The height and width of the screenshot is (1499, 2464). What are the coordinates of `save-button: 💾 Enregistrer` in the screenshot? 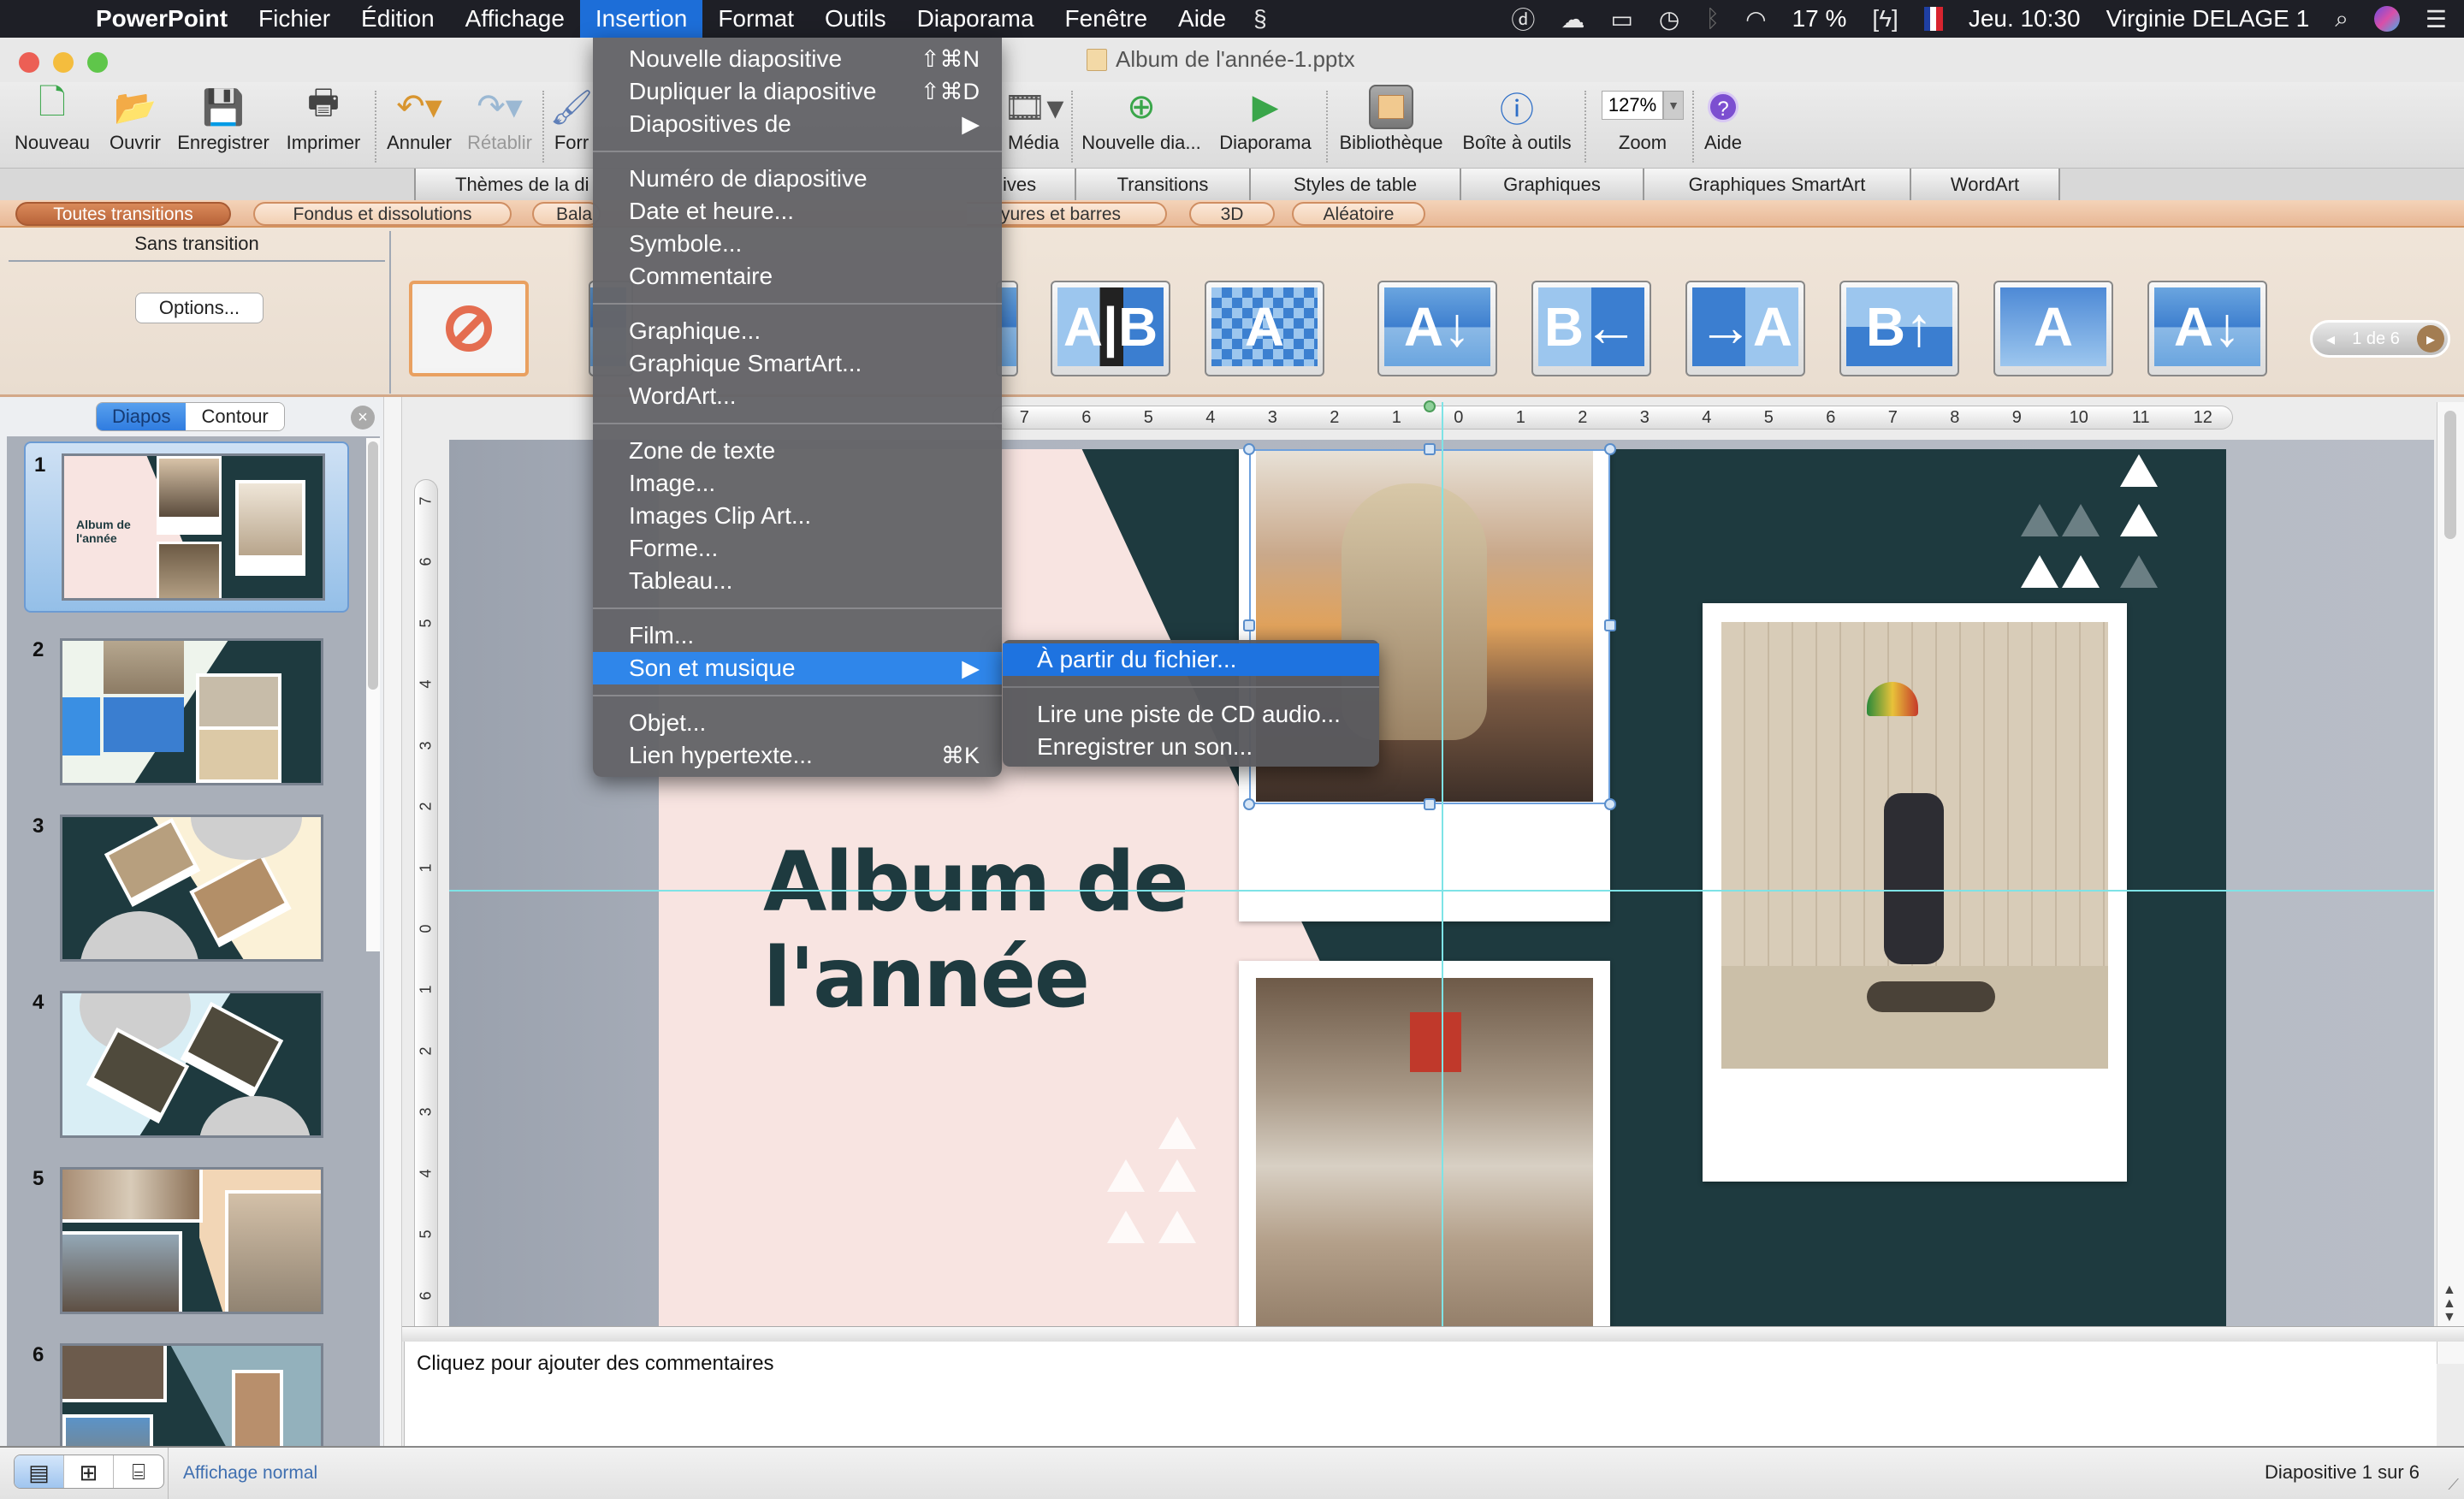 It's located at (223, 125).